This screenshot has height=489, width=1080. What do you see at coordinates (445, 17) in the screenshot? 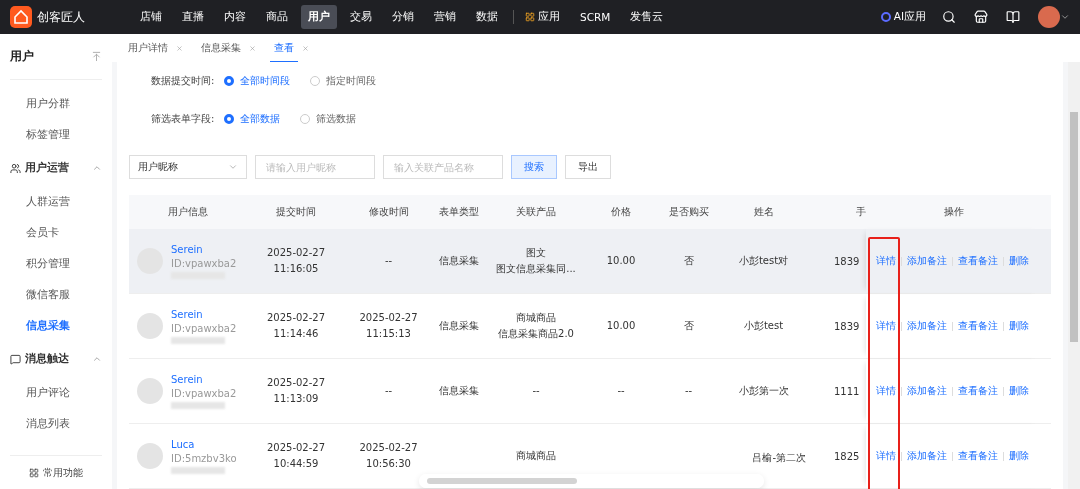
I see `nav-tab: 营销` at bounding box center [445, 17].